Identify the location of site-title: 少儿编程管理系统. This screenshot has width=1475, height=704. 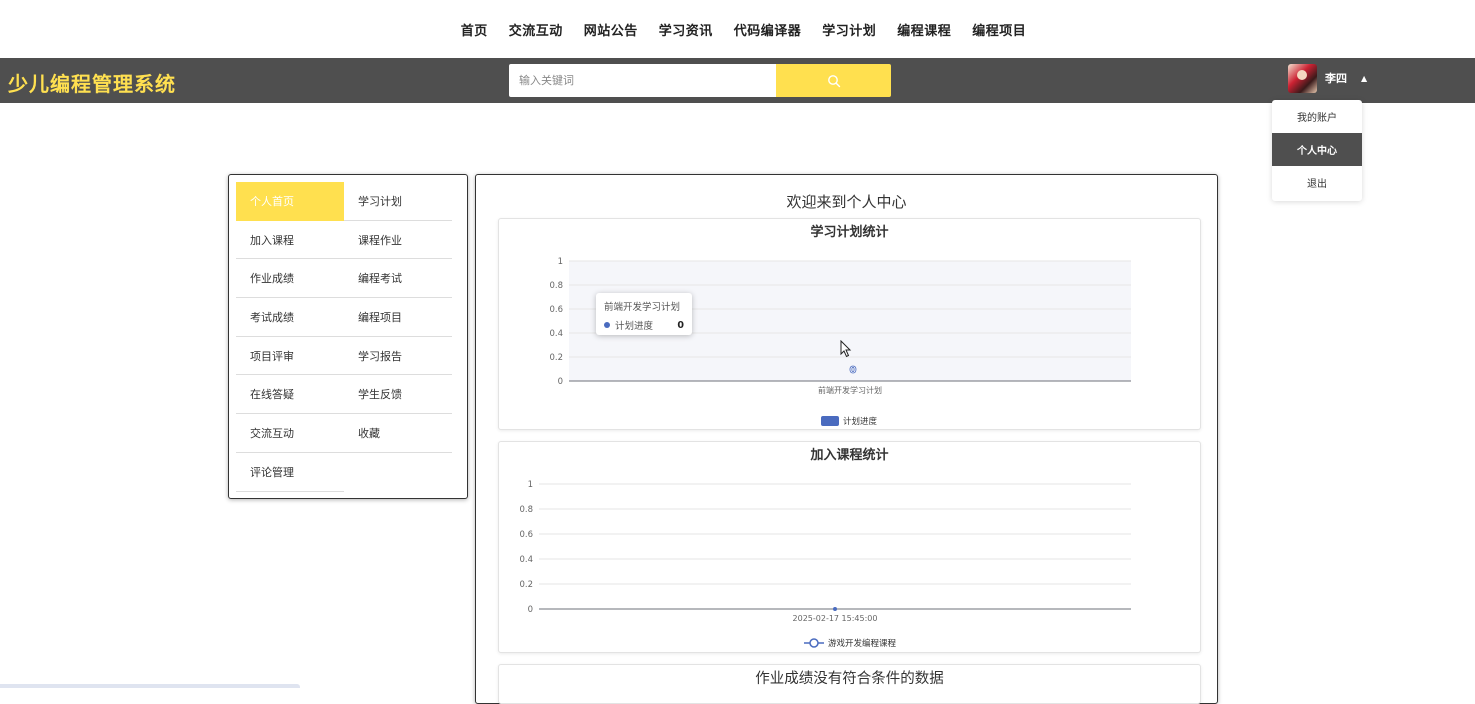
(92, 84).